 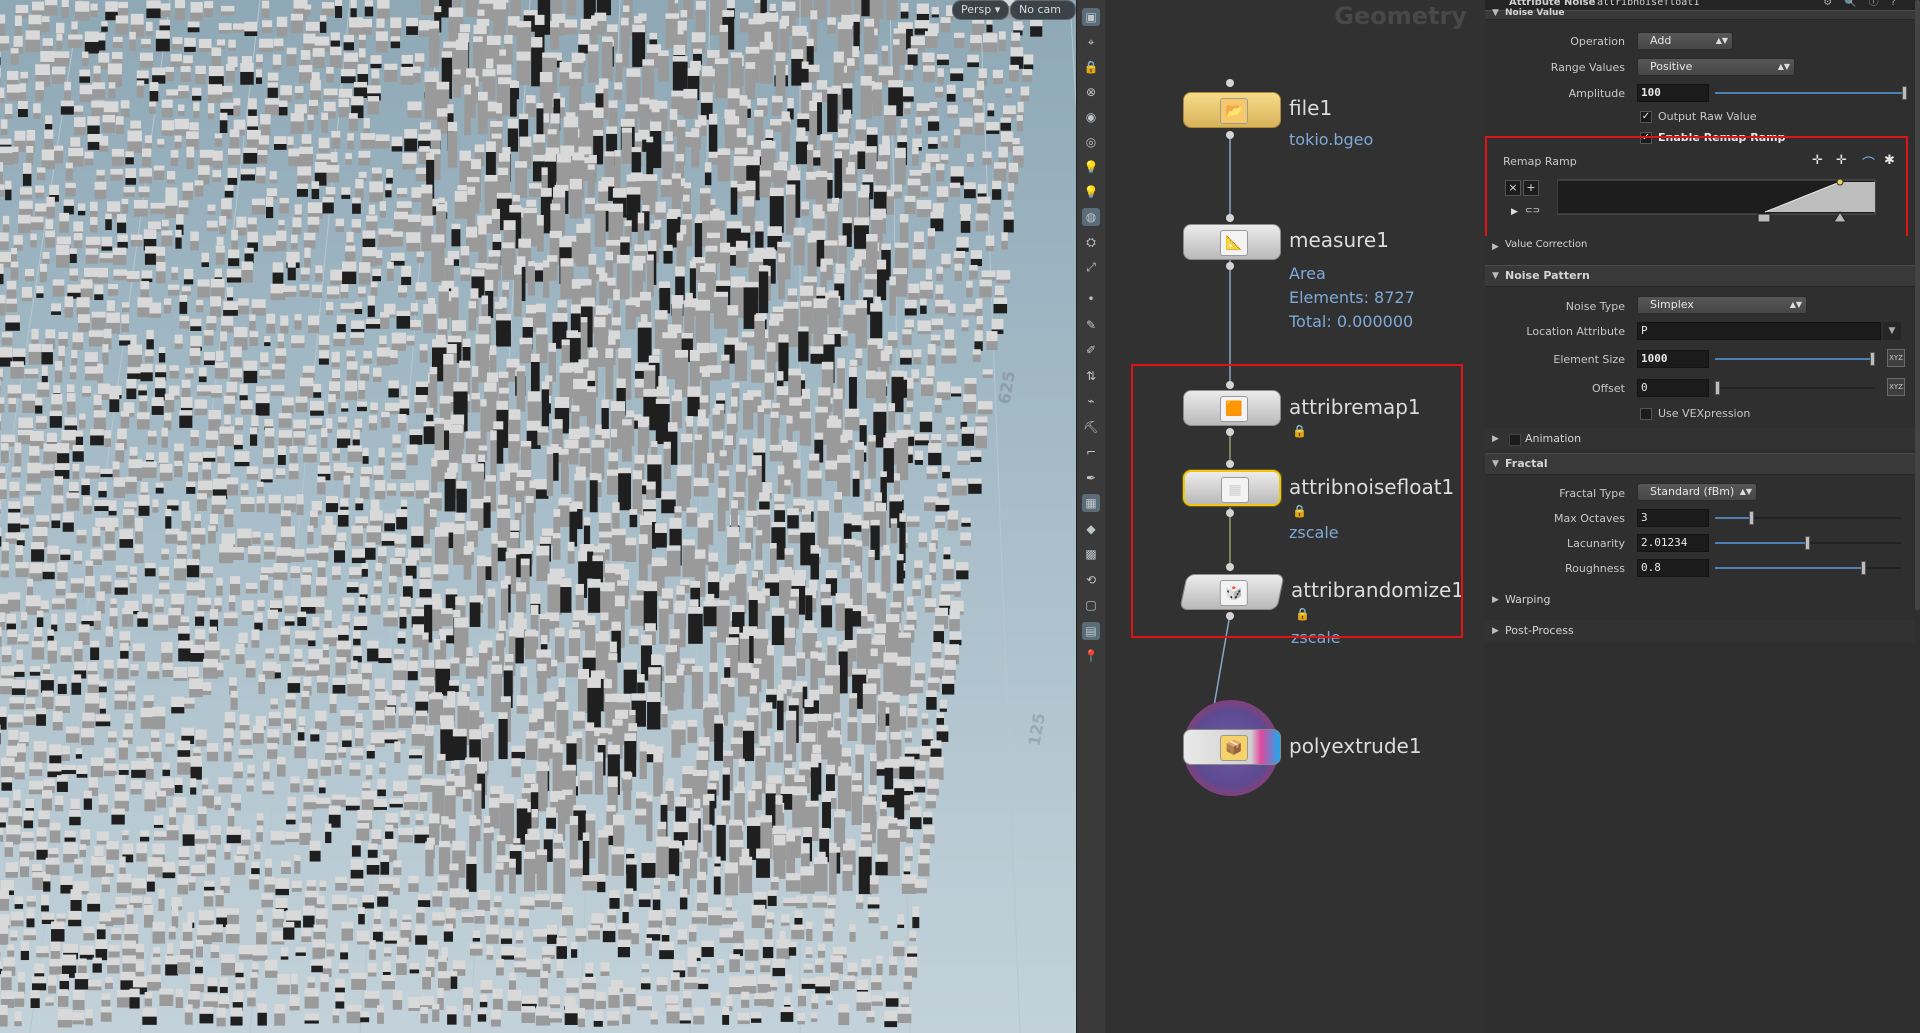 What do you see at coordinates (1232, 488) in the screenshot?
I see `node-attribnoisefloat1: ▦` at bounding box center [1232, 488].